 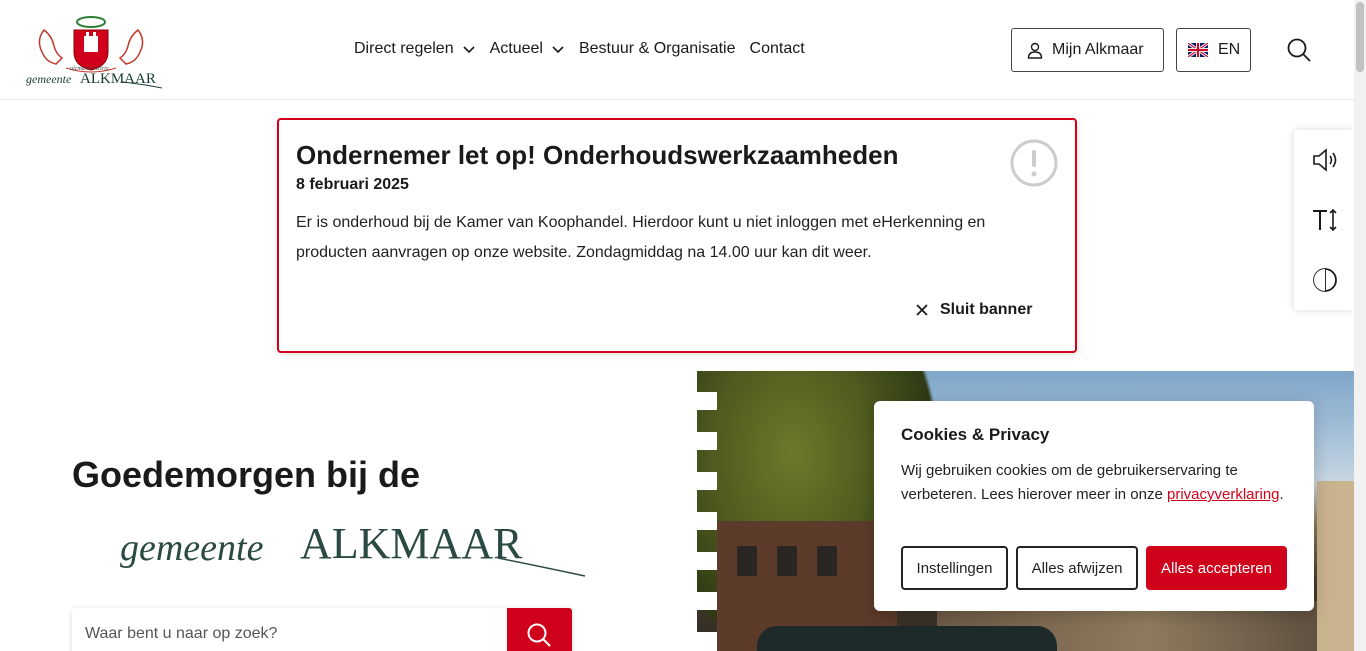 I want to click on scrollbar-thumb, so click(x=1360, y=37).